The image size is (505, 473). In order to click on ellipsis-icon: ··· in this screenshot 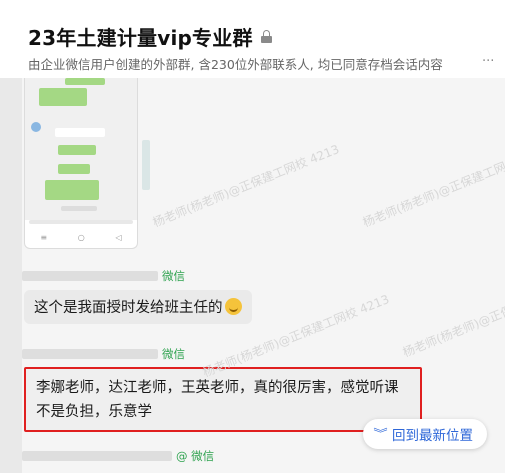, I will do `click(488, 61)`.